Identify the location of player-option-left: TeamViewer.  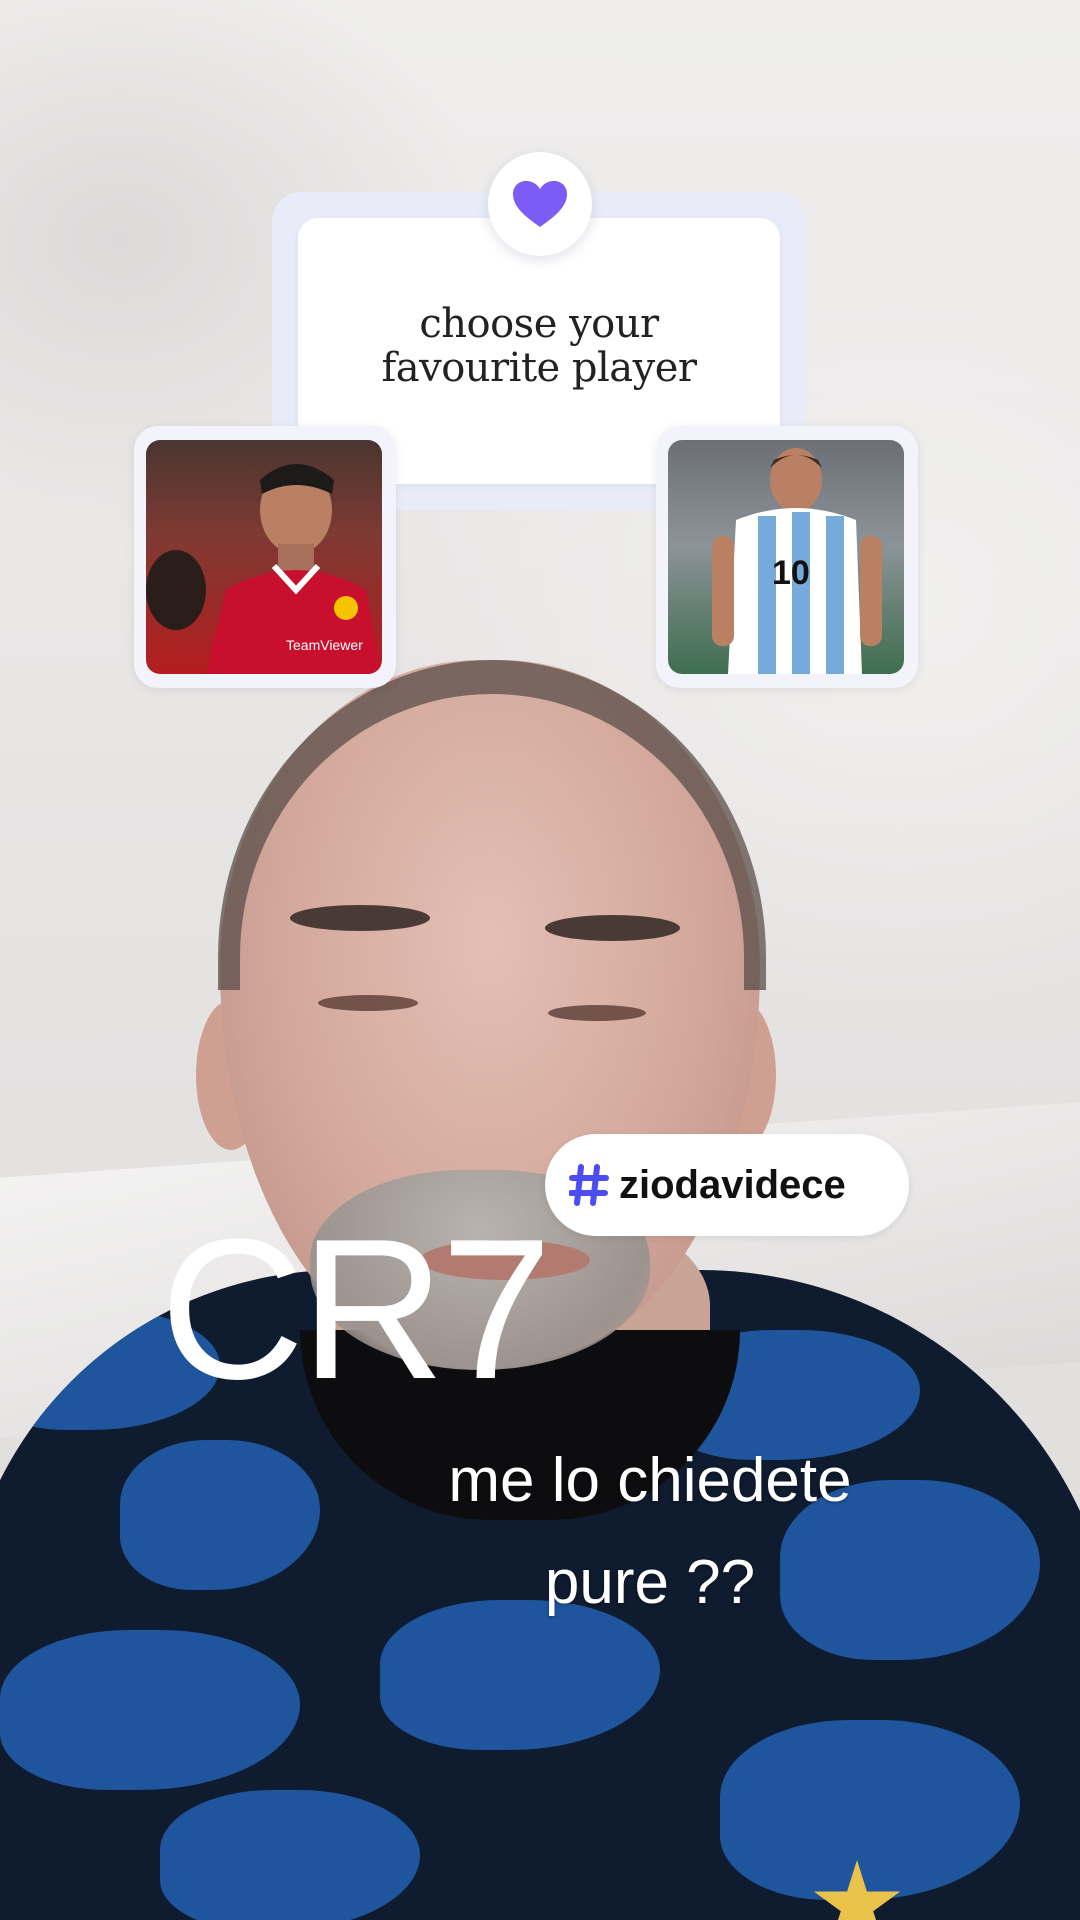
(265, 557).